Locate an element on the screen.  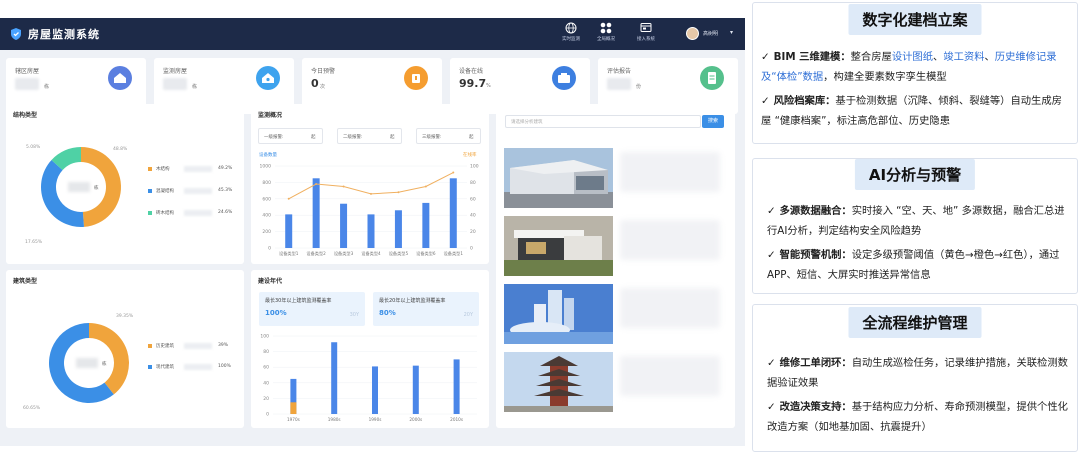
y-tick-label: 20 is located at coordinates (266, 399).